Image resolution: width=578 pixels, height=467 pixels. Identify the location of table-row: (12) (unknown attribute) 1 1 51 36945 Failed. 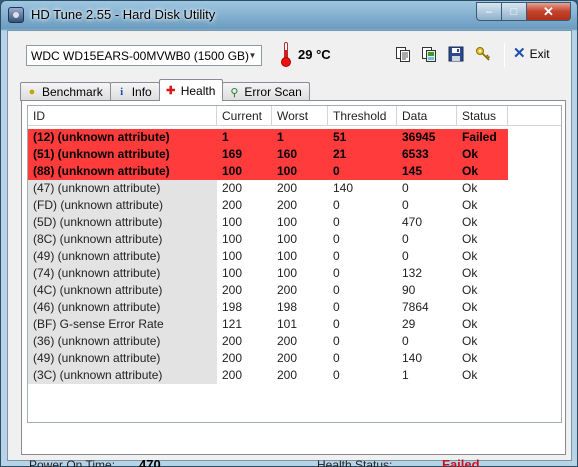
(294, 137).